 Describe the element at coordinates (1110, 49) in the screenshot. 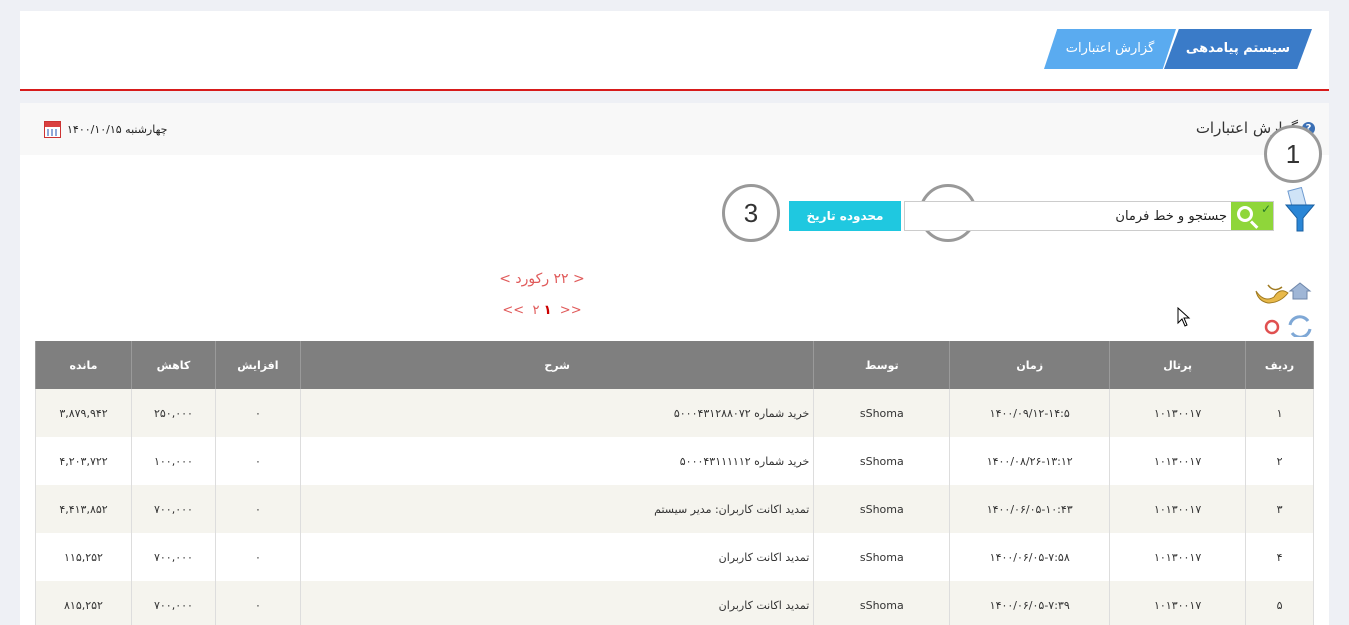

I see `breadcrumb-credit-report: گزارش اعتبارات` at that location.